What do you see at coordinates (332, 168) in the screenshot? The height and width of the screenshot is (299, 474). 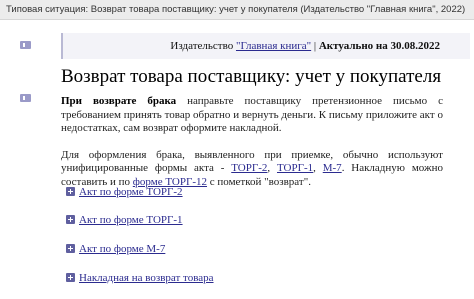 I see `link-m-7: М-7` at bounding box center [332, 168].